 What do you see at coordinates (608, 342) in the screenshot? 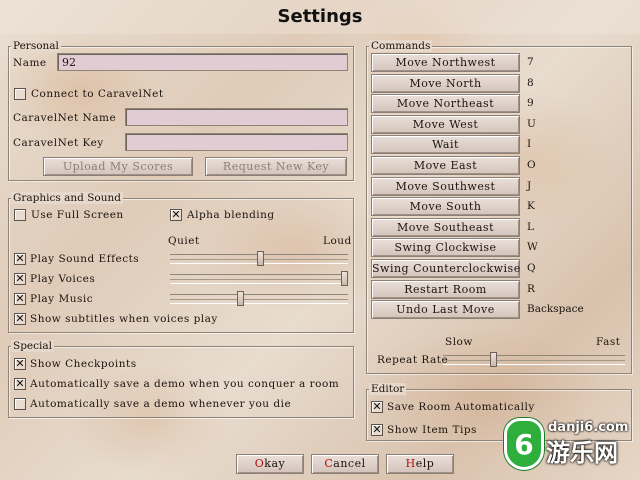
I see `fast-label: Fast` at bounding box center [608, 342].